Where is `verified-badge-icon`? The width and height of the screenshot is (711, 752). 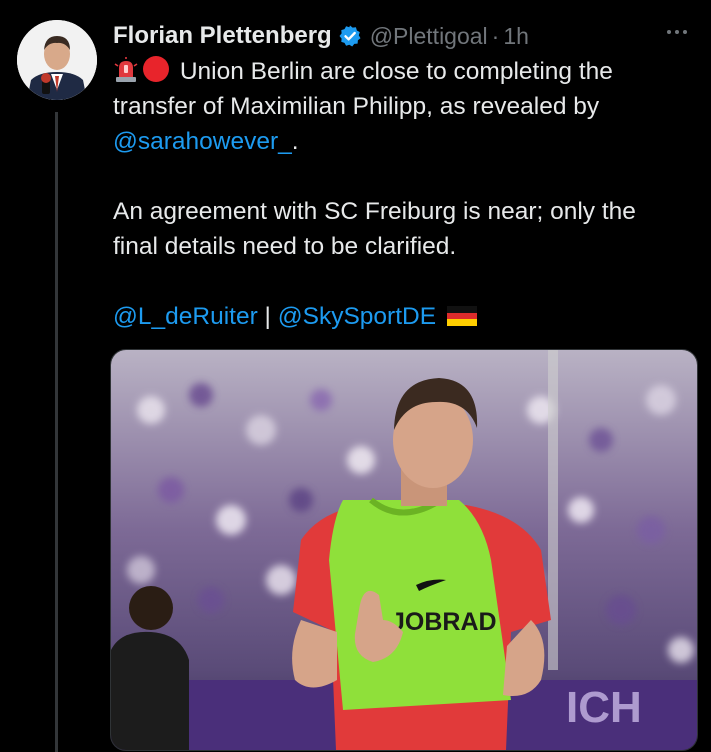 verified-badge-icon is located at coordinates (350, 36).